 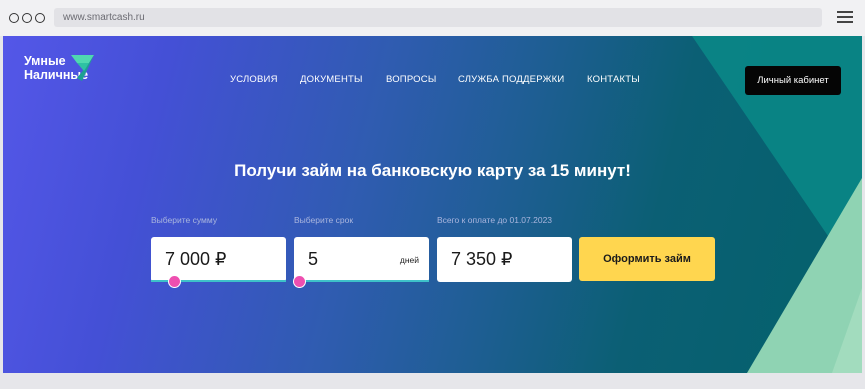 I want to click on menu-icon, so click(x=845, y=17).